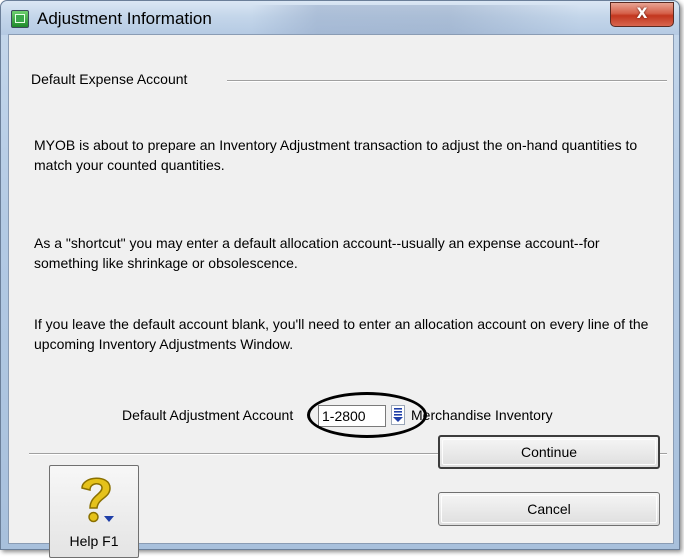  Describe the element at coordinates (208, 415) in the screenshot. I see `default-account-label: Default Adjustment Account` at that location.